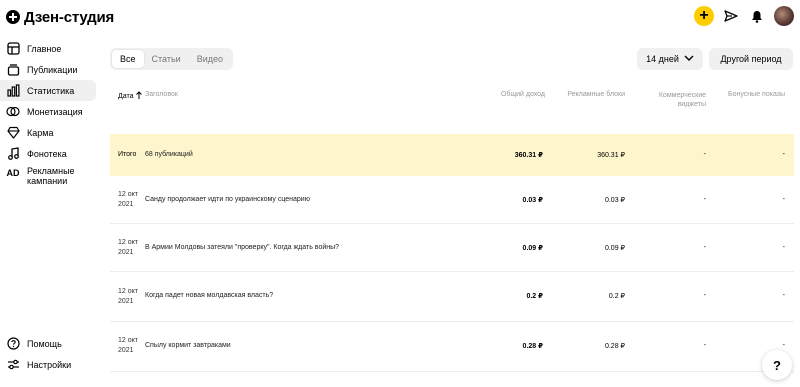  Describe the element at coordinates (126, 96) in the screenshot. I see `column-header-date-label: Дата` at that location.